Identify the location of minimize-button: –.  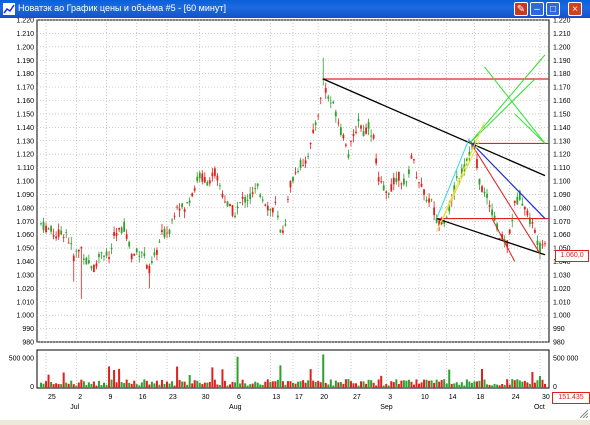
(537, 9).